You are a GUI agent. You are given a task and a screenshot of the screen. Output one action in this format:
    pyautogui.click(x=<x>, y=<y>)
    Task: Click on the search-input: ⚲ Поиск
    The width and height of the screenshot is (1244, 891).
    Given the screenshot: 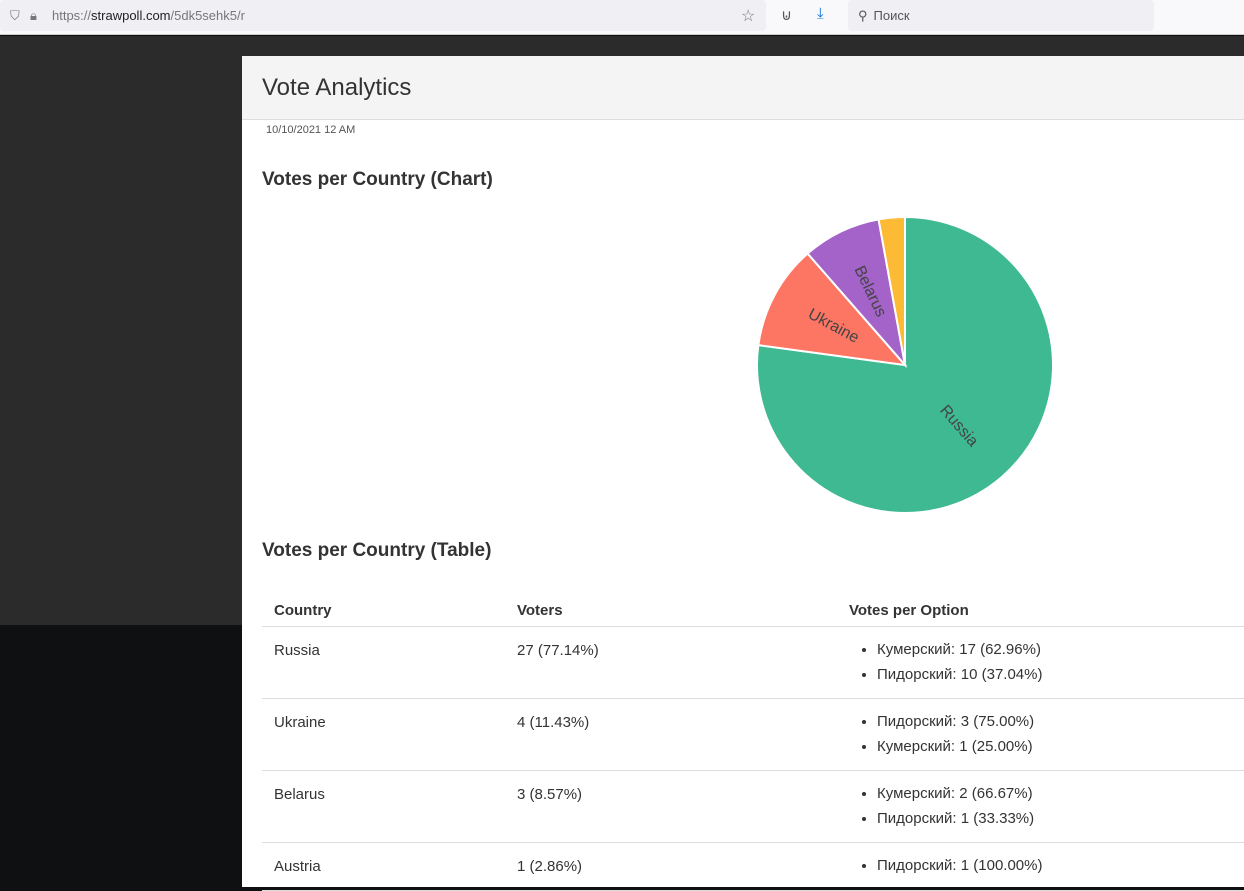 What is the action you would take?
    pyautogui.click(x=1001, y=15)
    